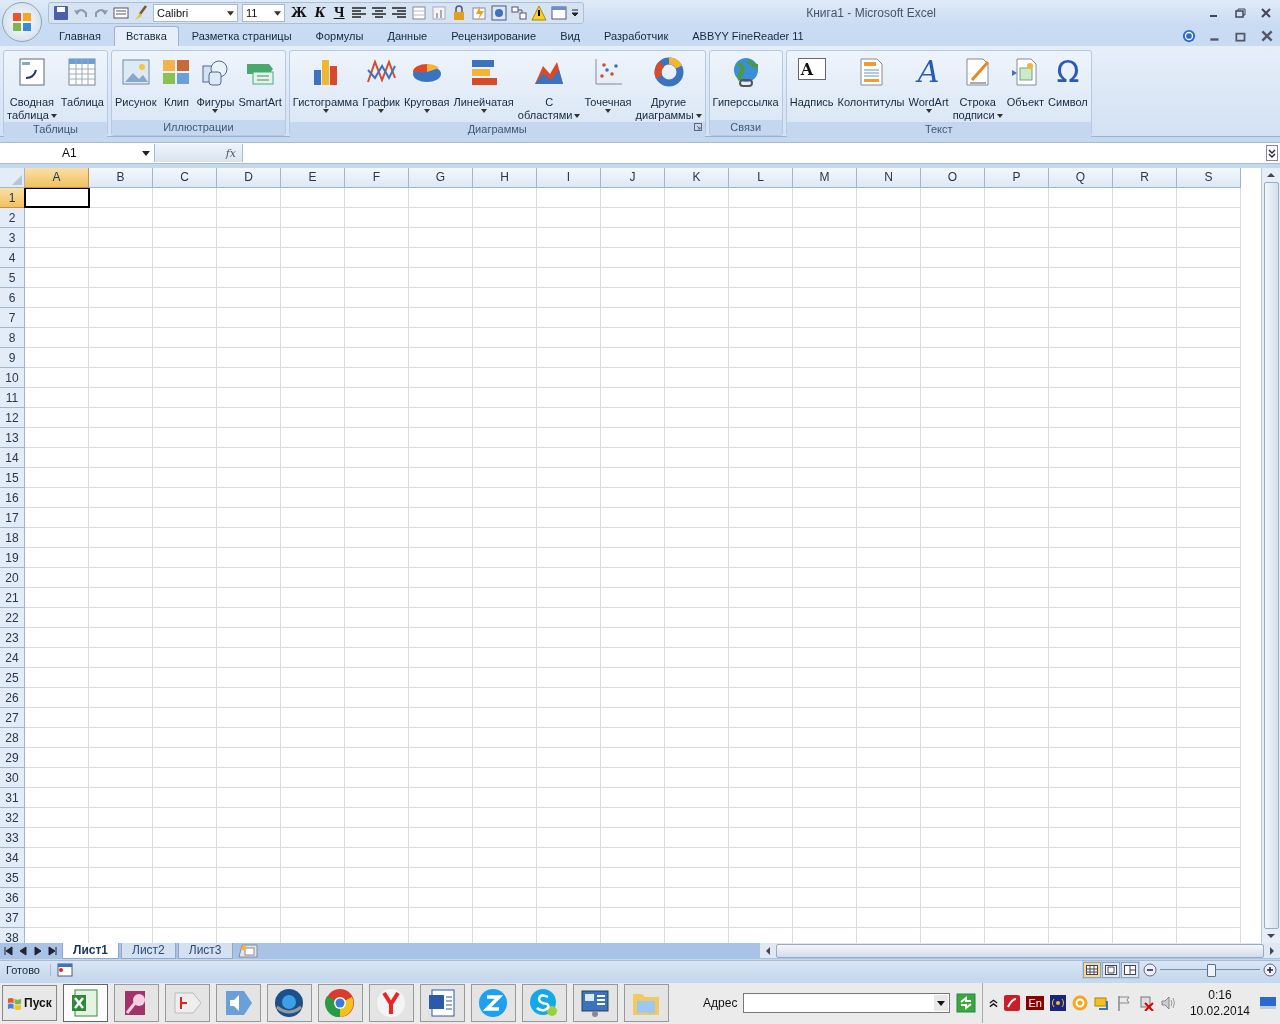 This screenshot has width=1280, height=1024. I want to click on ribbon-button: Фигуры, so click(215, 86).